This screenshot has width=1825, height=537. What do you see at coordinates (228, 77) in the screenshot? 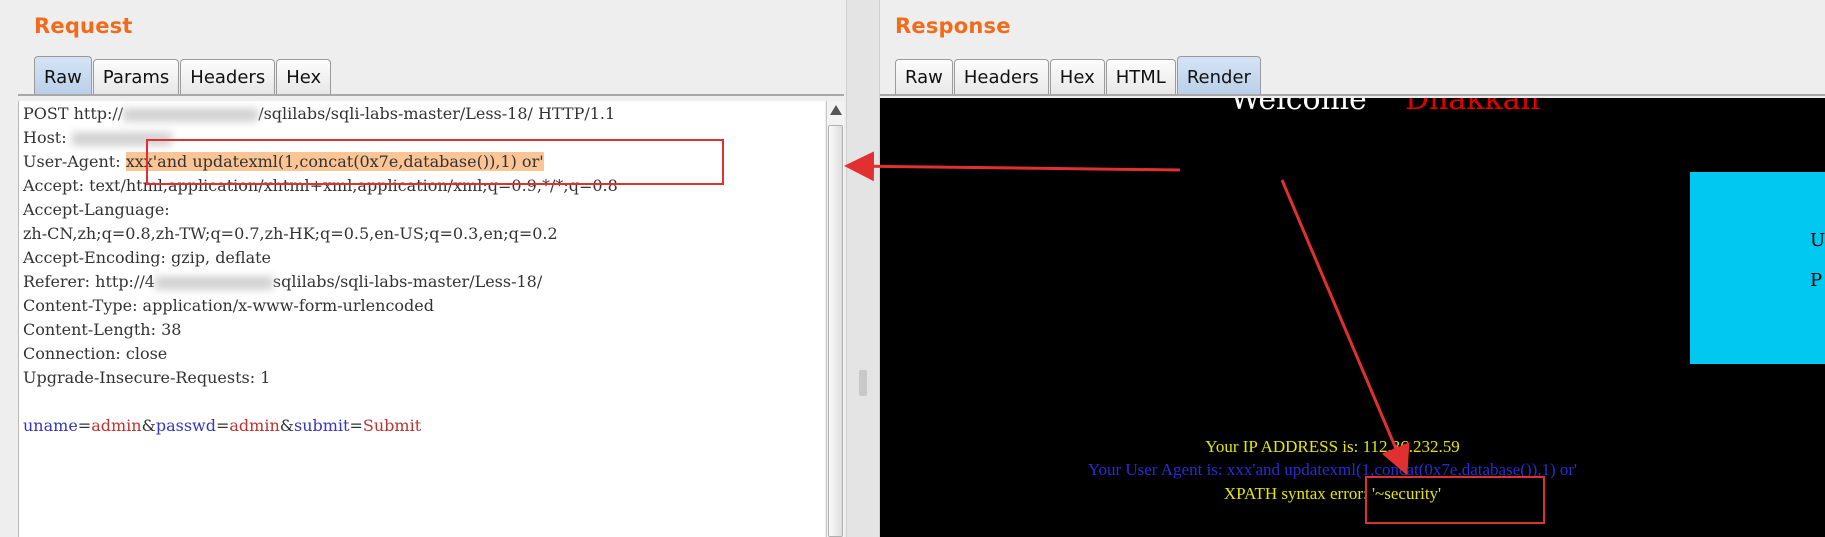
I see `request-tab-headers: Headers` at bounding box center [228, 77].